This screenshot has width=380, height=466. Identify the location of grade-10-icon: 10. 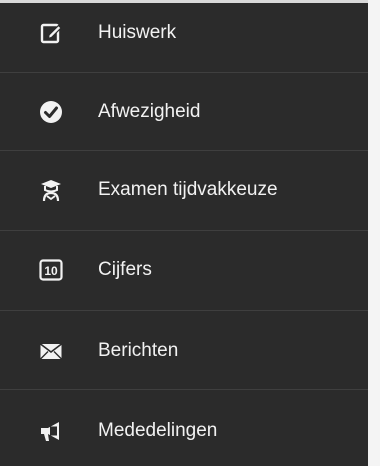
(51, 270).